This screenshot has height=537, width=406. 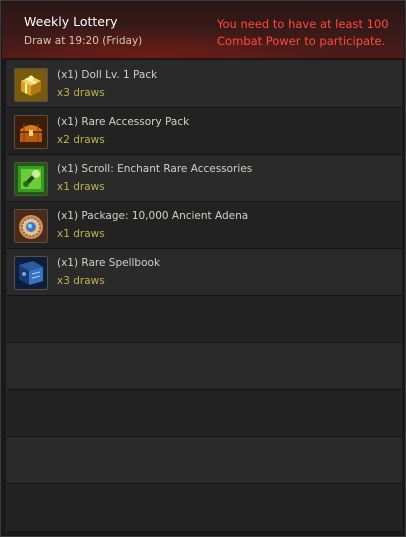 I want to click on prize-row: (x1) Rare Accessory Pack x2 draws, so click(x=204, y=131).